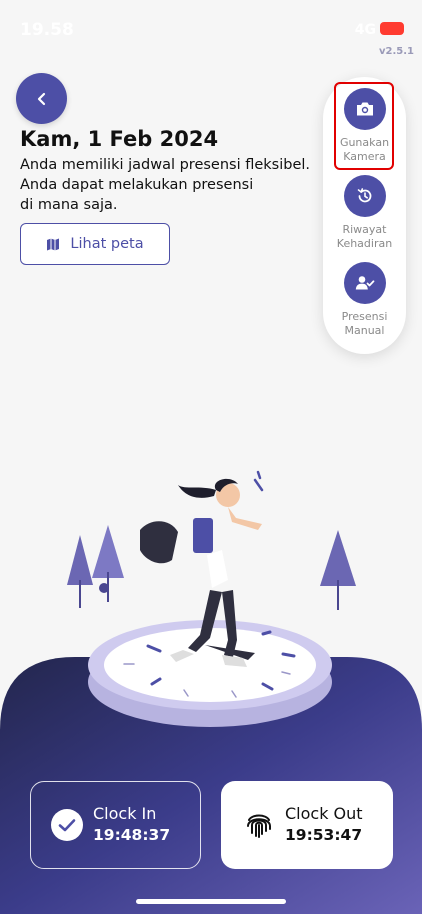 The width and height of the screenshot is (422, 914). I want to click on user-check-icon, so click(364, 283).